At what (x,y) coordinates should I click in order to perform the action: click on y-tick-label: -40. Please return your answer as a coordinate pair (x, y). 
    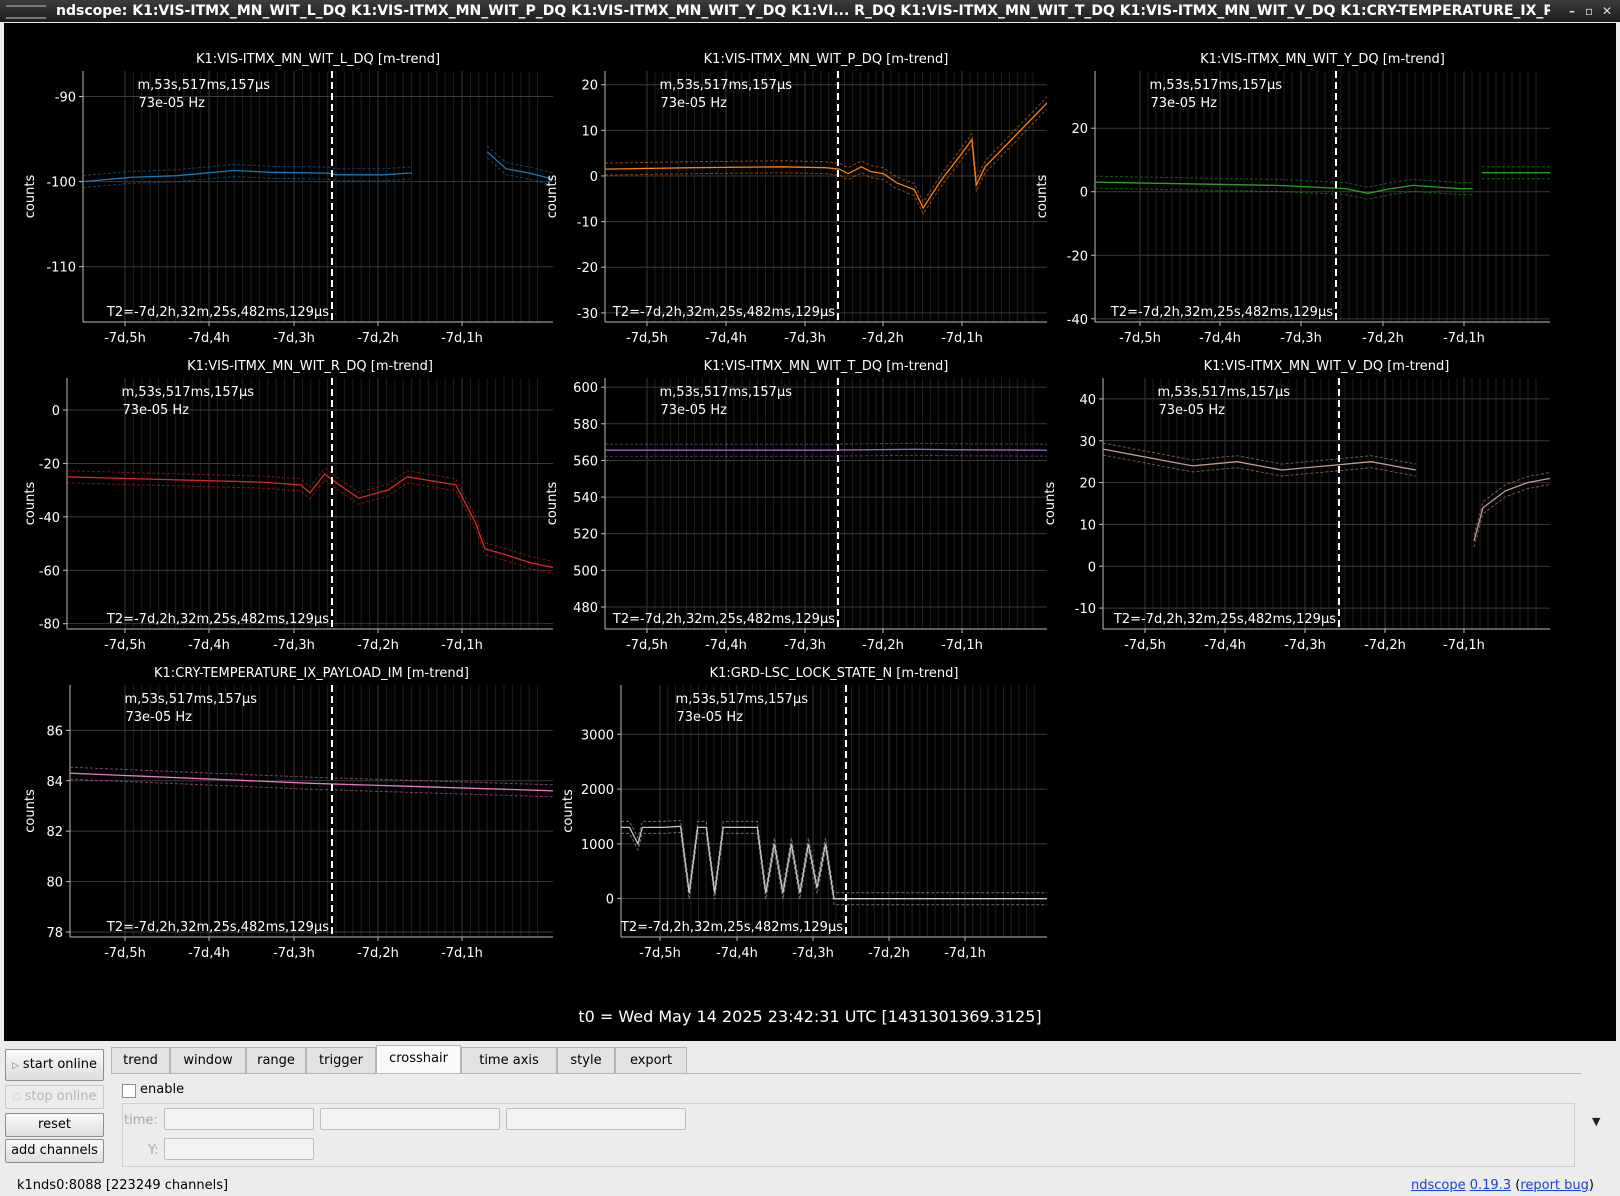
    Looking at the image, I should click on (49, 518).